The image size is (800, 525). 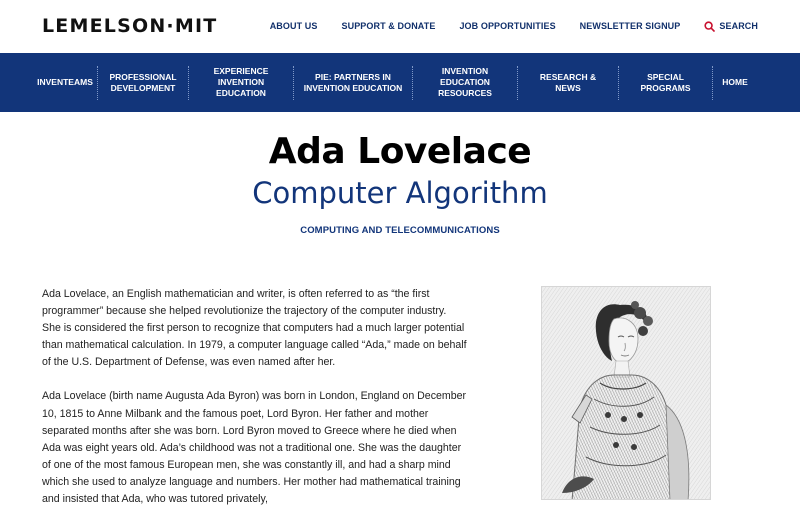 What do you see at coordinates (400, 231) in the screenshot?
I see `category-link: COMPUTING AND TELECOMMUNICATIONS` at bounding box center [400, 231].